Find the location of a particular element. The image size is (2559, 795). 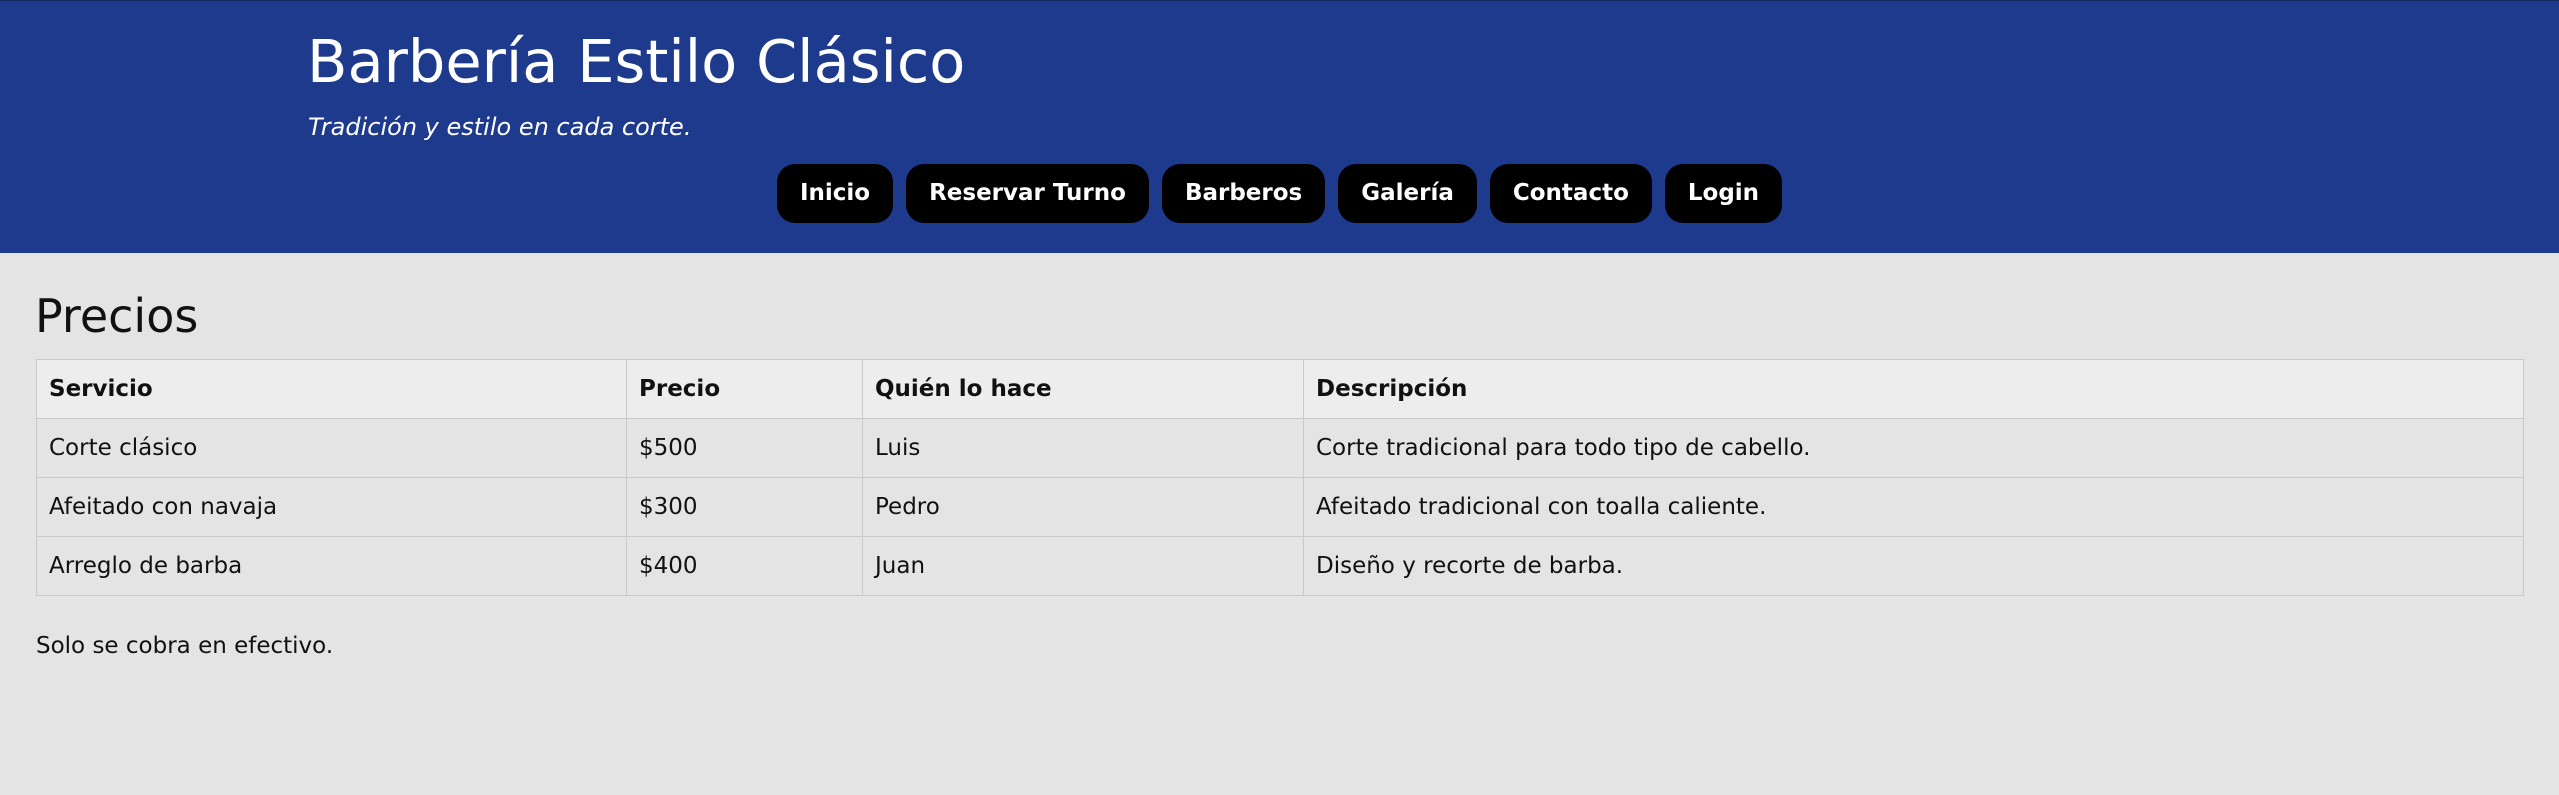

cell-servicio: Corte clásico is located at coordinates (331, 448).